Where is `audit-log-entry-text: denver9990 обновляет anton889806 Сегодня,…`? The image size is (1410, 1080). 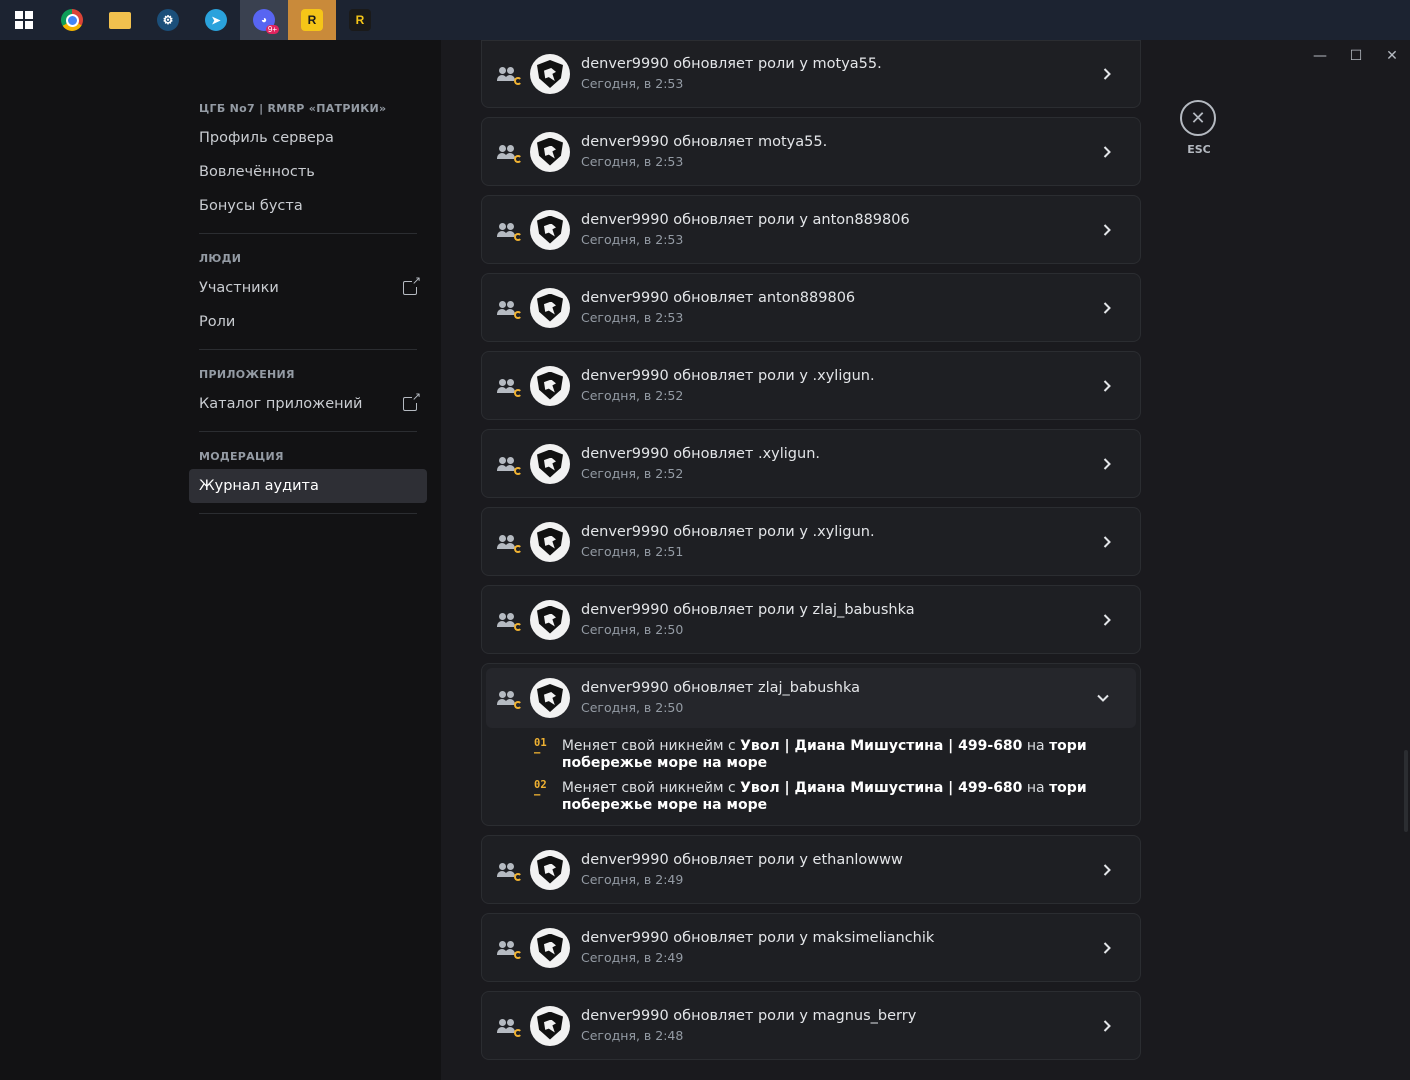 audit-log-entry-text: denver9990 обновляет anton889806 Сегодня,… is located at coordinates (836, 308).